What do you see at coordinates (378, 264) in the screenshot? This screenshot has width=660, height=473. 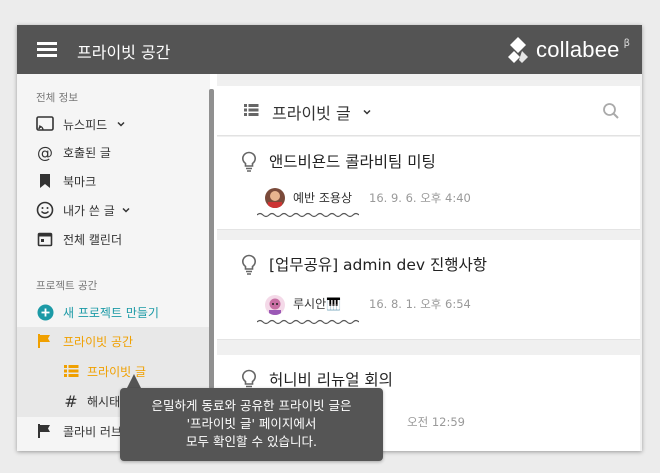 I see `post-title: [업무공유] admin dev 진행사항` at bounding box center [378, 264].